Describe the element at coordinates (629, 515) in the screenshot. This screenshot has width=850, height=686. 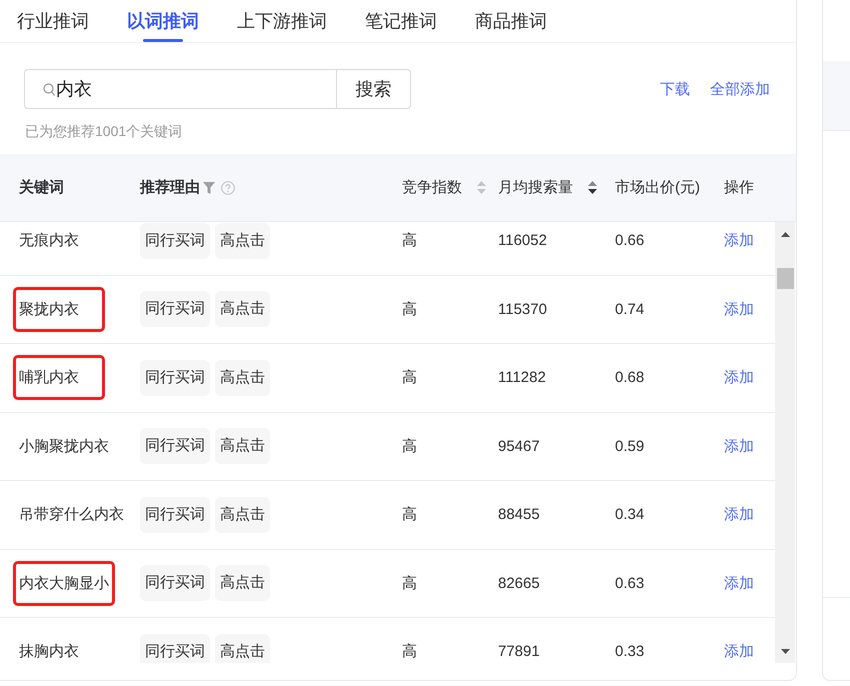
I see `bid-price-cell: 0.34` at that location.